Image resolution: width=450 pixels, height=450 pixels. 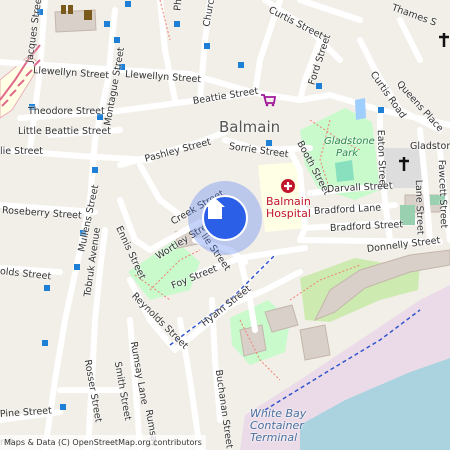 What do you see at coordinates (22, 151) in the screenshot?
I see `street-label: lie Street` at bounding box center [22, 151].